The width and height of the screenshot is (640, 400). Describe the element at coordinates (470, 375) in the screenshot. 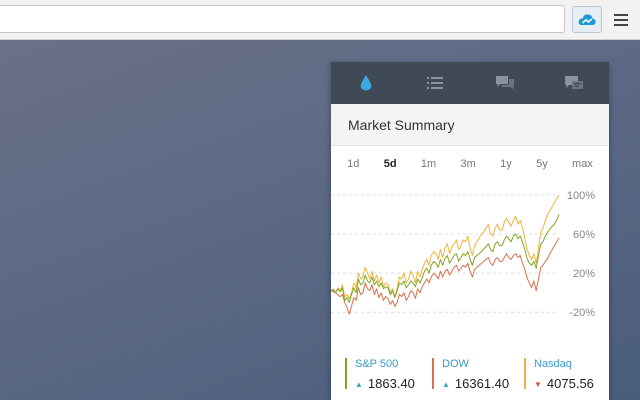

I see `legend-item-dow: DOW ▲ 16361.40` at that location.